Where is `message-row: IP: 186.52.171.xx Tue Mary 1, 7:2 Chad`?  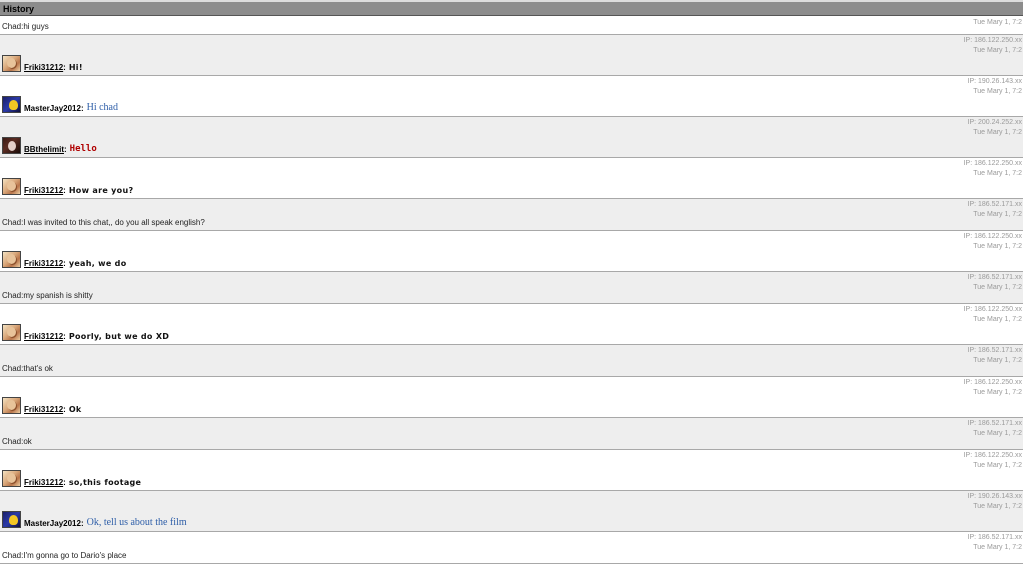
message-row: IP: 186.52.171.xx Tue Mary 1, 7:2 Chad is located at coordinates (511, 215).